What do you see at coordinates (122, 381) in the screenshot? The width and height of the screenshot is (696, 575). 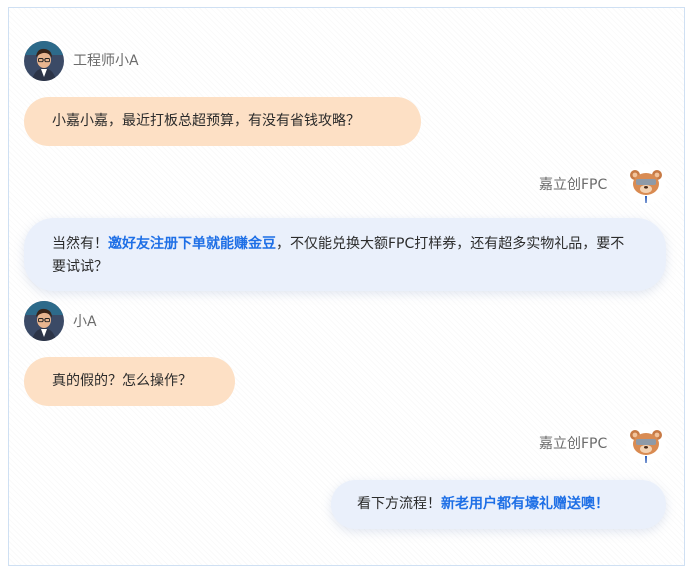 I see `message-text: 真的假的？怎么操作？` at bounding box center [122, 381].